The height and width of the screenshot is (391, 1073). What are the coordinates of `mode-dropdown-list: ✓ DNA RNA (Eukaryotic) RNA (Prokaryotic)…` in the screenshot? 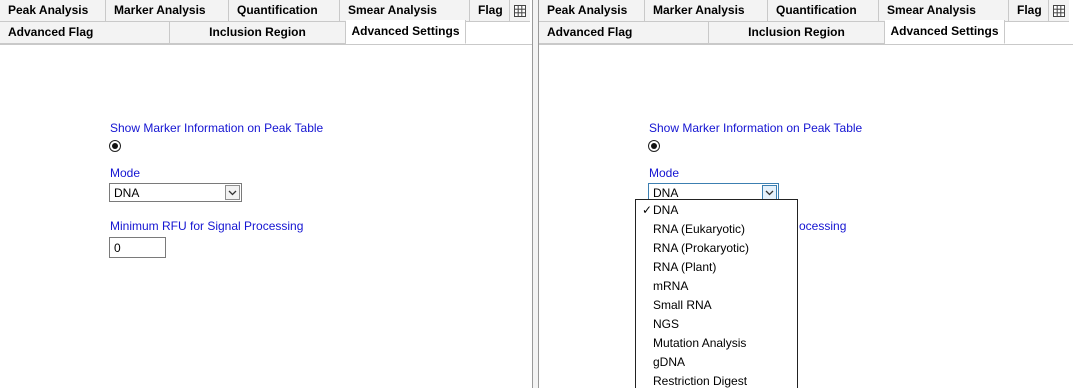 It's located at (716, 293).